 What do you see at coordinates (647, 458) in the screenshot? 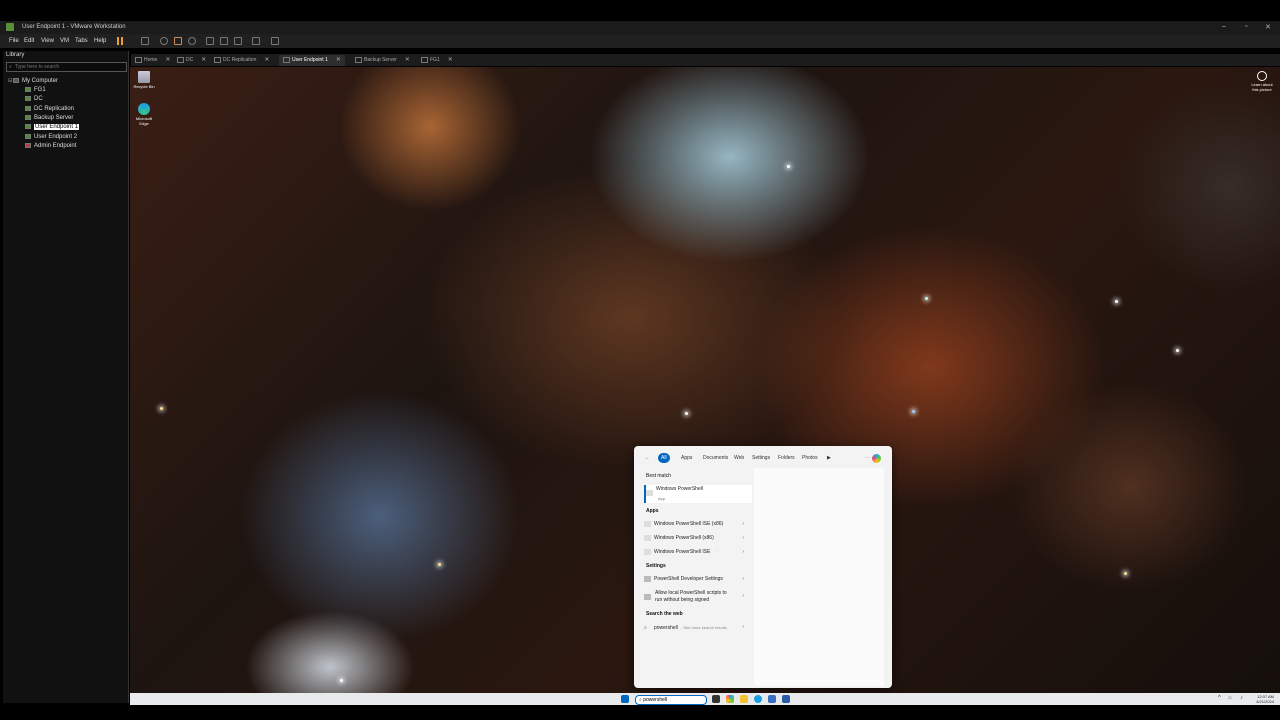
I see `back-arrow-icon: ←` at bounding box center [647, 458].